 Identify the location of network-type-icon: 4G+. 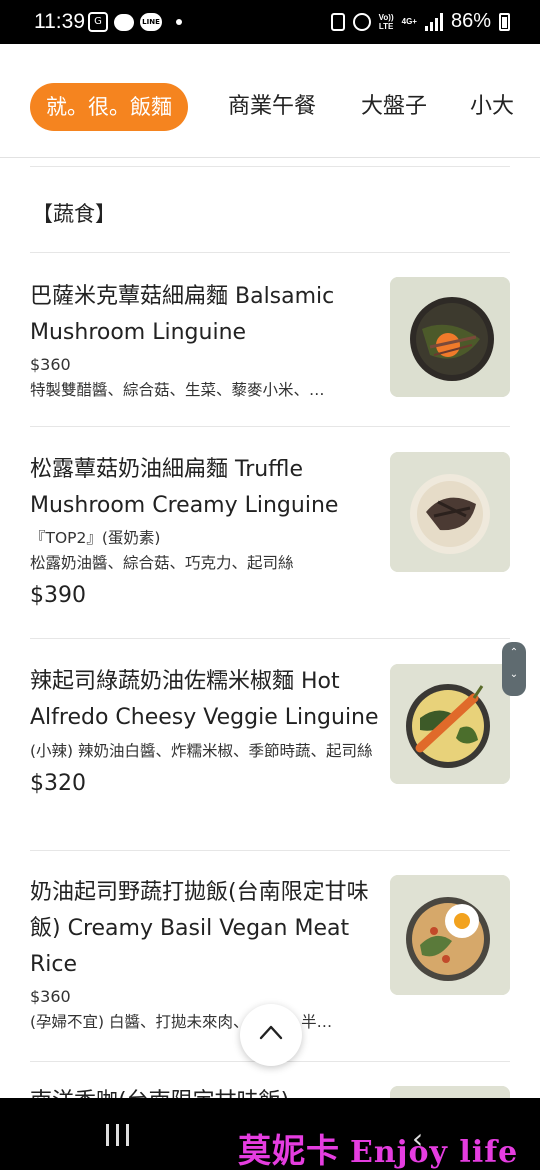
(409, 21).